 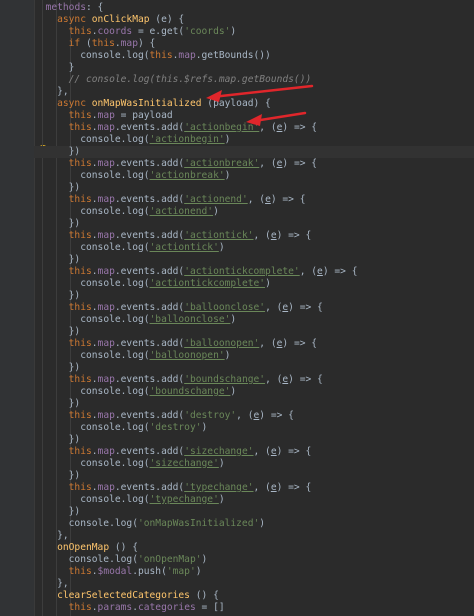 I want to click on code-line: console.log('actionbreak'), so click(x=254, y=176).